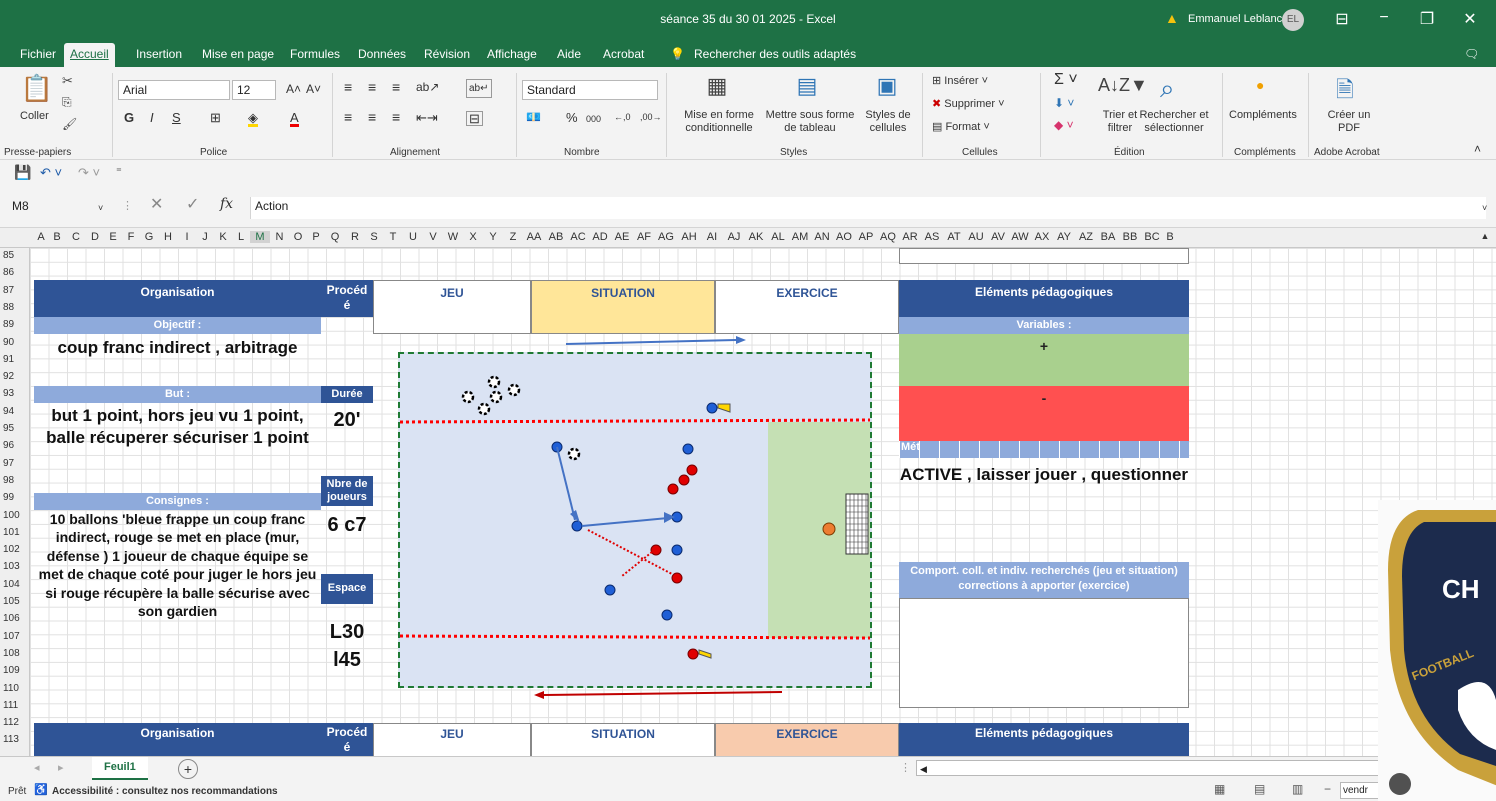 The width and height of the screenshot is (1496, 801). I want to click on copy-icon: ⎘, so click(67, 102).